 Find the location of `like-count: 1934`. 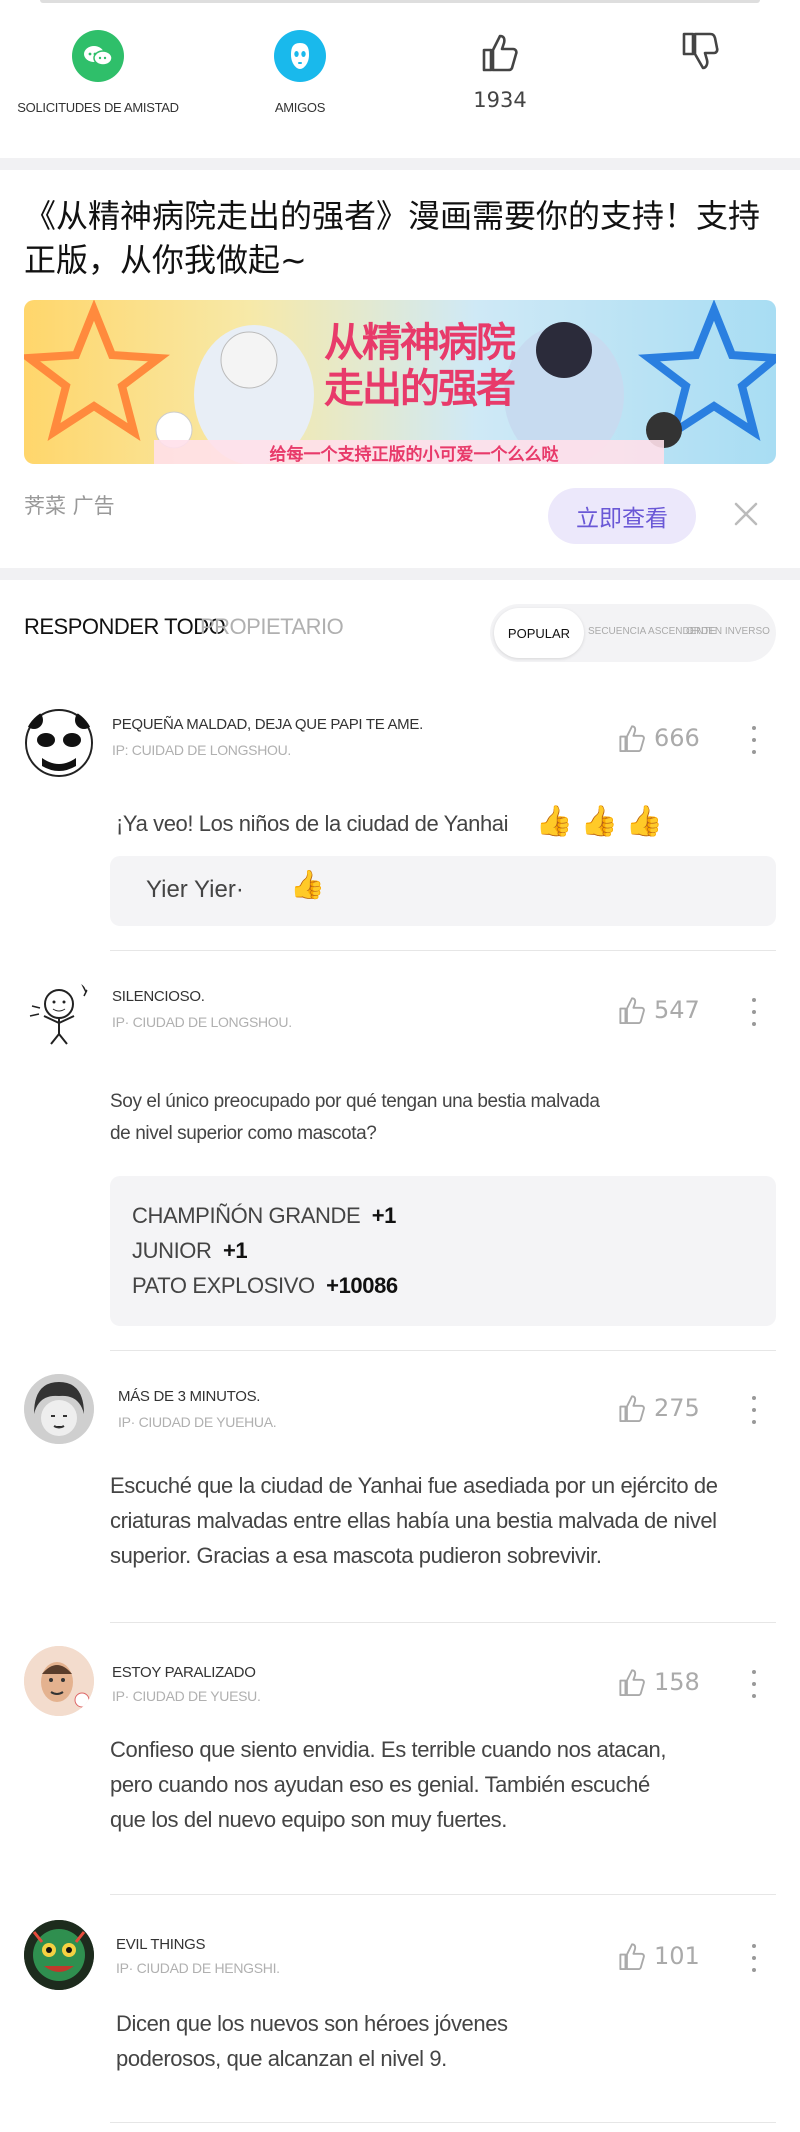

like-count: 1934 is located at coordinates (500, 100).